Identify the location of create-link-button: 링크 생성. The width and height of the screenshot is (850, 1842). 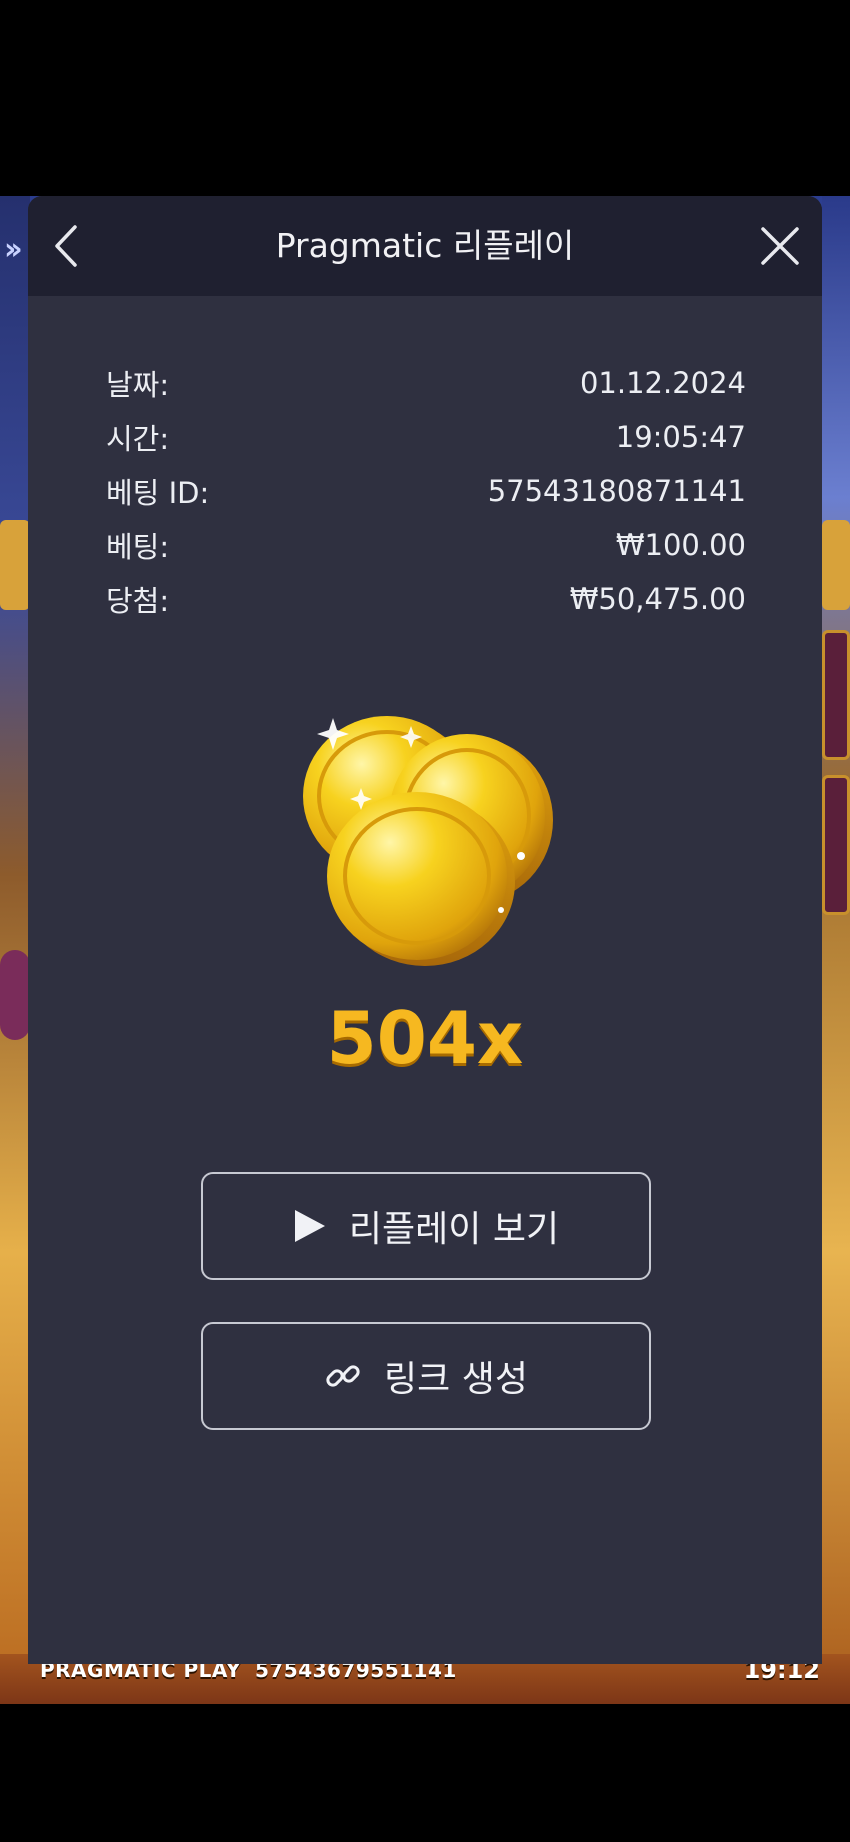
(426, 1376).